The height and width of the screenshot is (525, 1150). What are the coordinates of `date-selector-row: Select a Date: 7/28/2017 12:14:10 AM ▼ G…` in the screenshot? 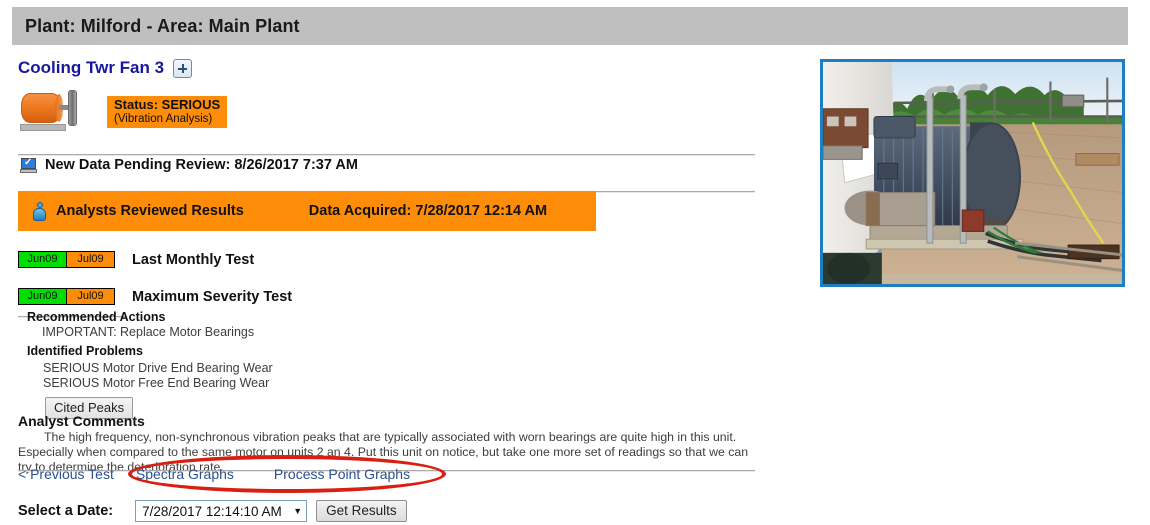 It's located at (212, 511).